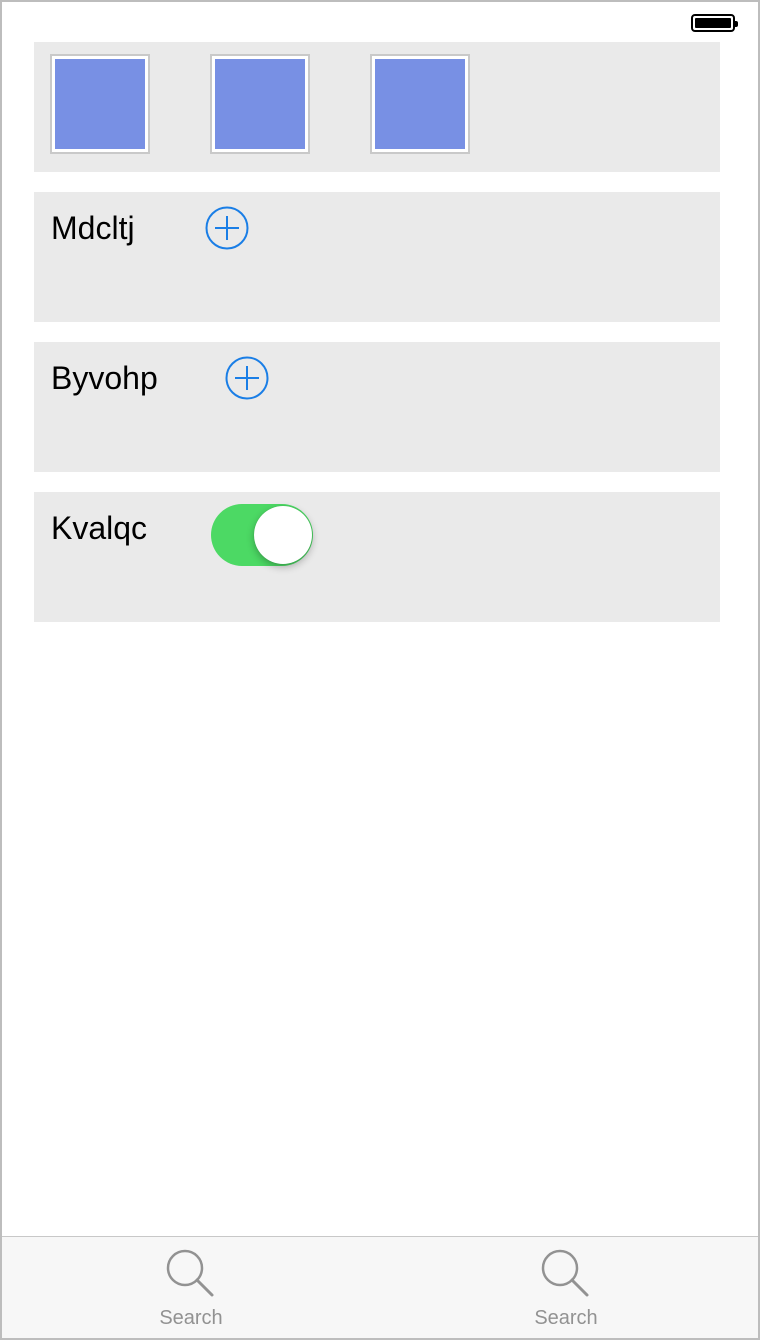 This screenshot has width=760, height=1340. What do you see at coordinates (104, 378) in the screenshot?
I see `row-label: Byvohp` at bounding box center [104, 378].